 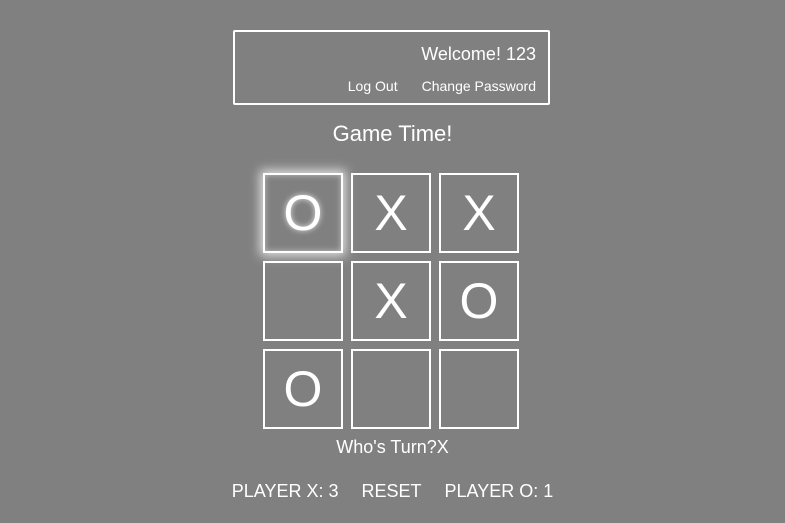 I want to click on game-title: Game Time!, so click(x=392, y=133).